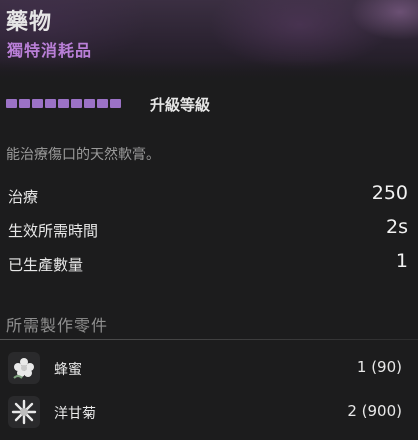 Image resolution: width=418 pixels, height=440 pixels. What do you see at coordinates (24, 368) in the screenshot?
I see `honey-flower-icon` at bounding box center [24, 368].